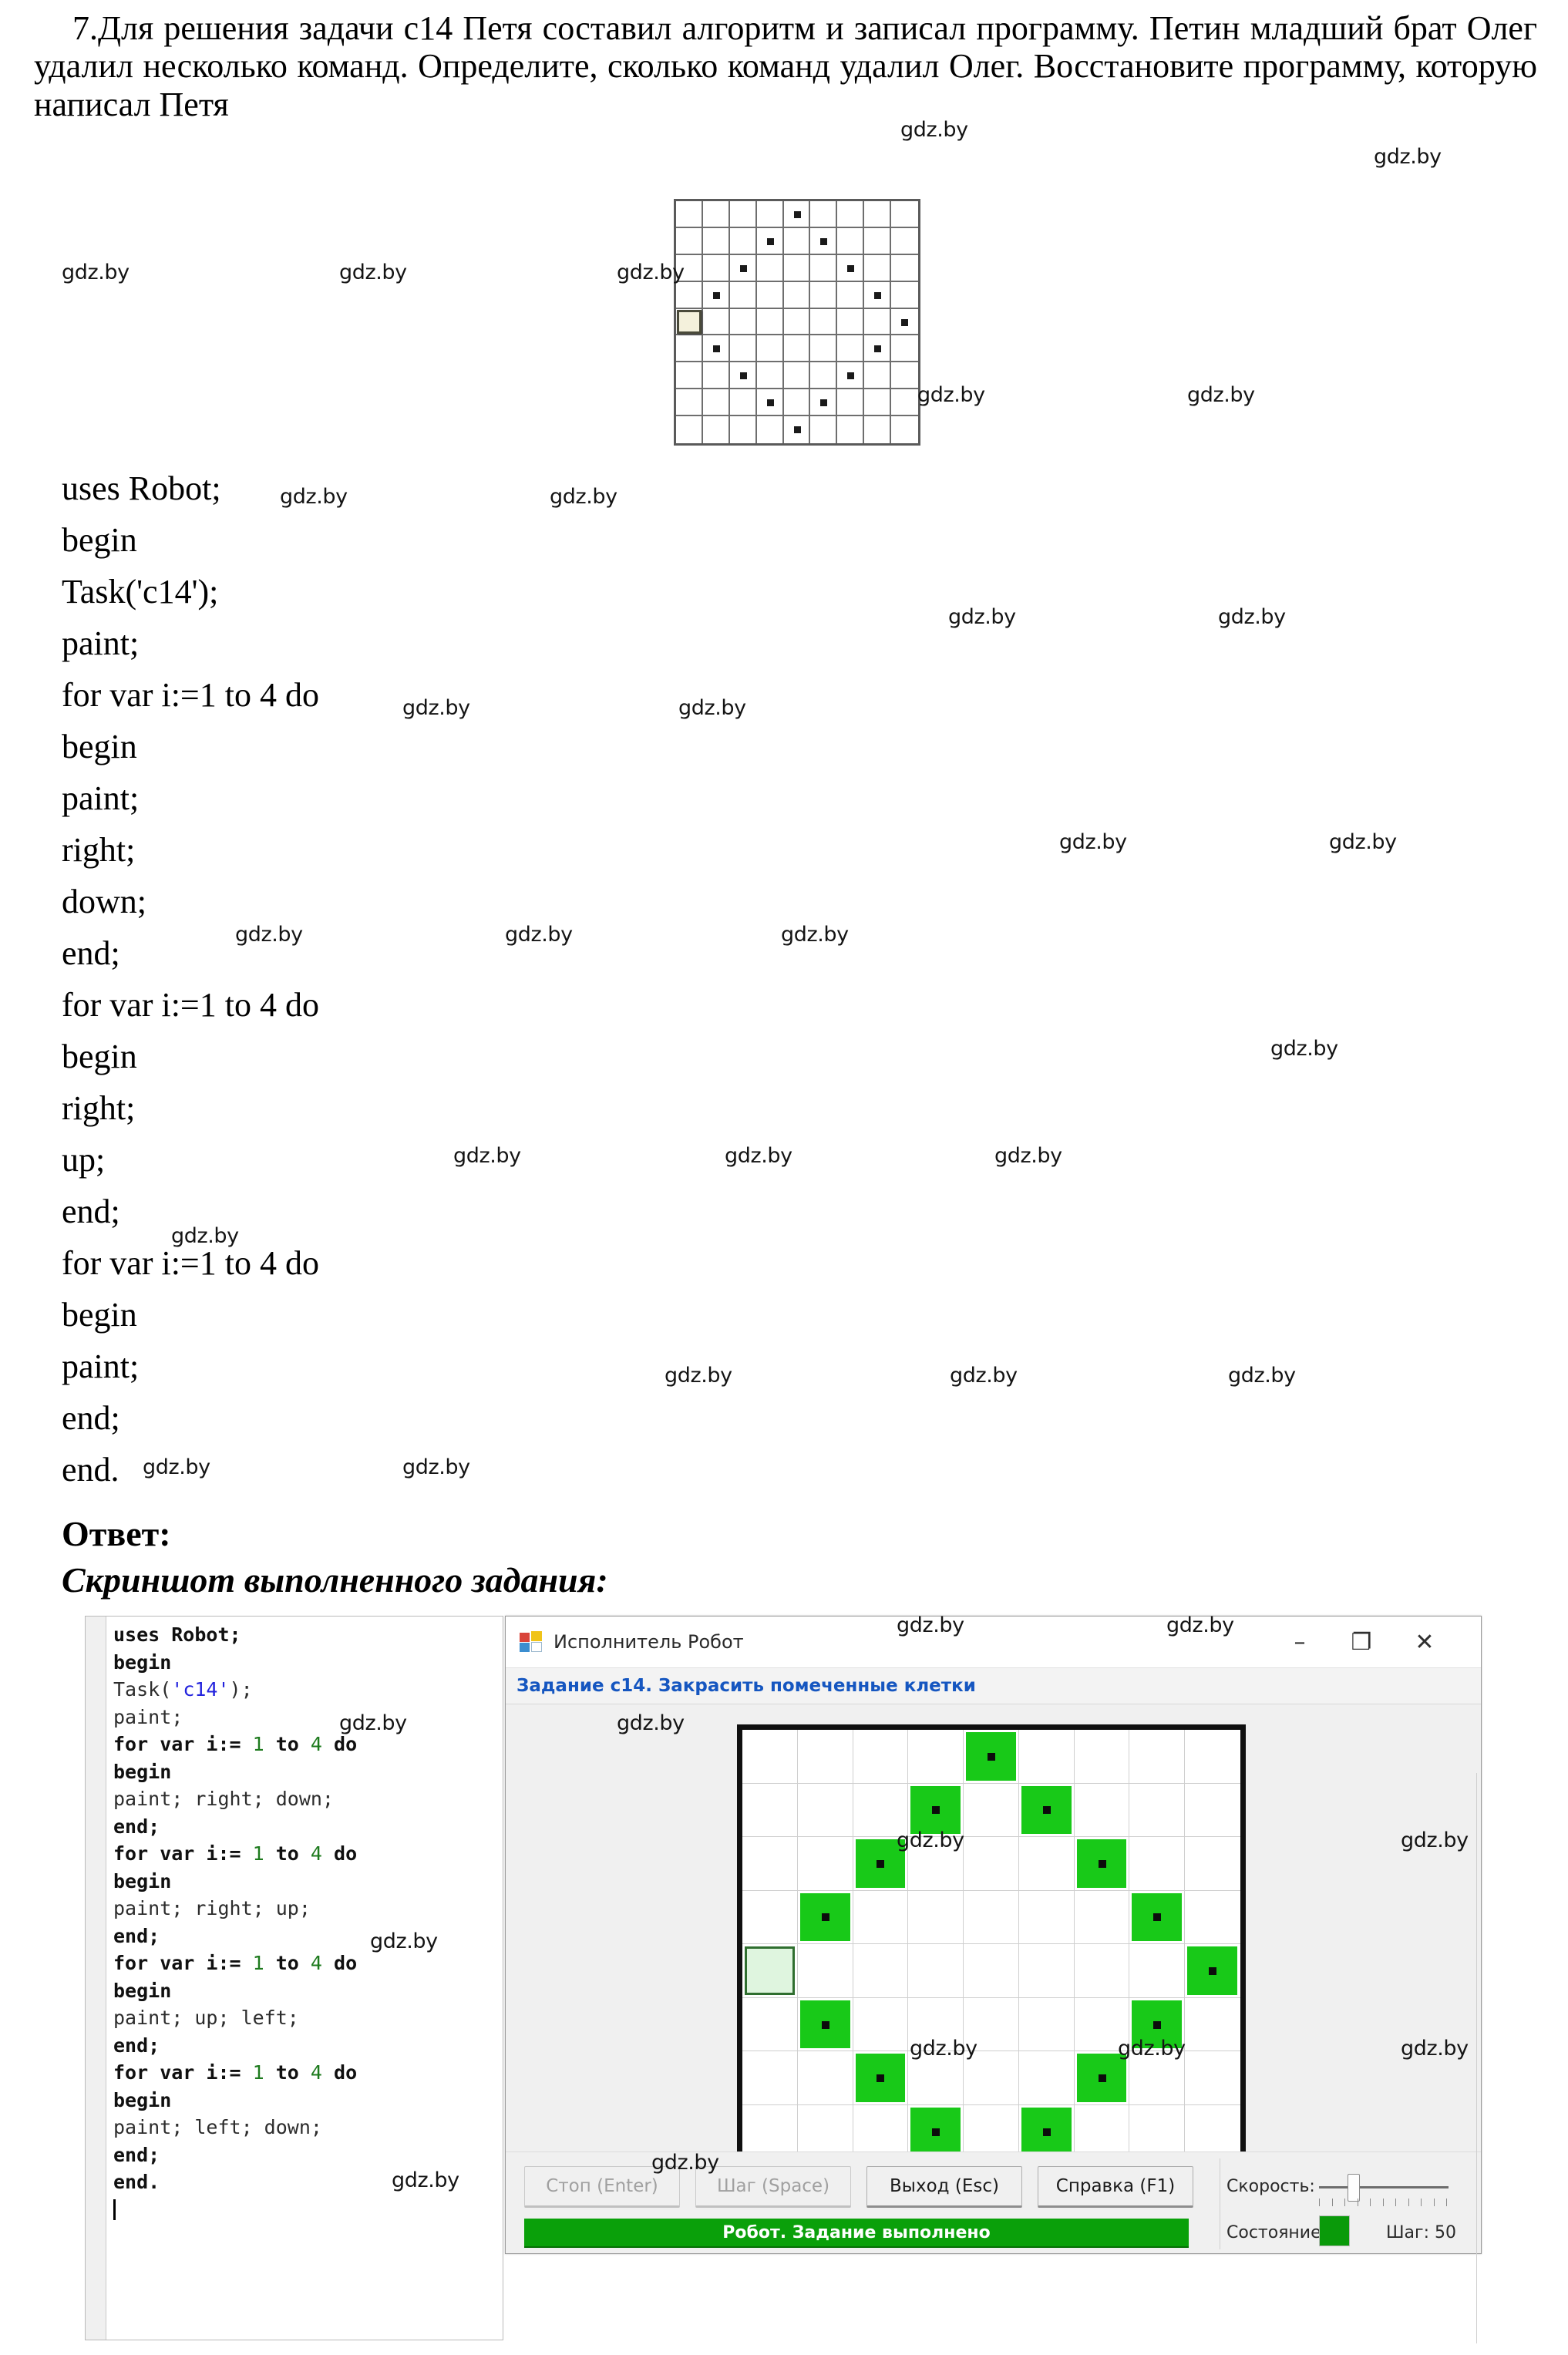 This screenshot has width=1568, height=2355. What do you see at coordinates (241, 1689) in the screenshot?
I see `code-token: );` at bounding box center [241, 1689].